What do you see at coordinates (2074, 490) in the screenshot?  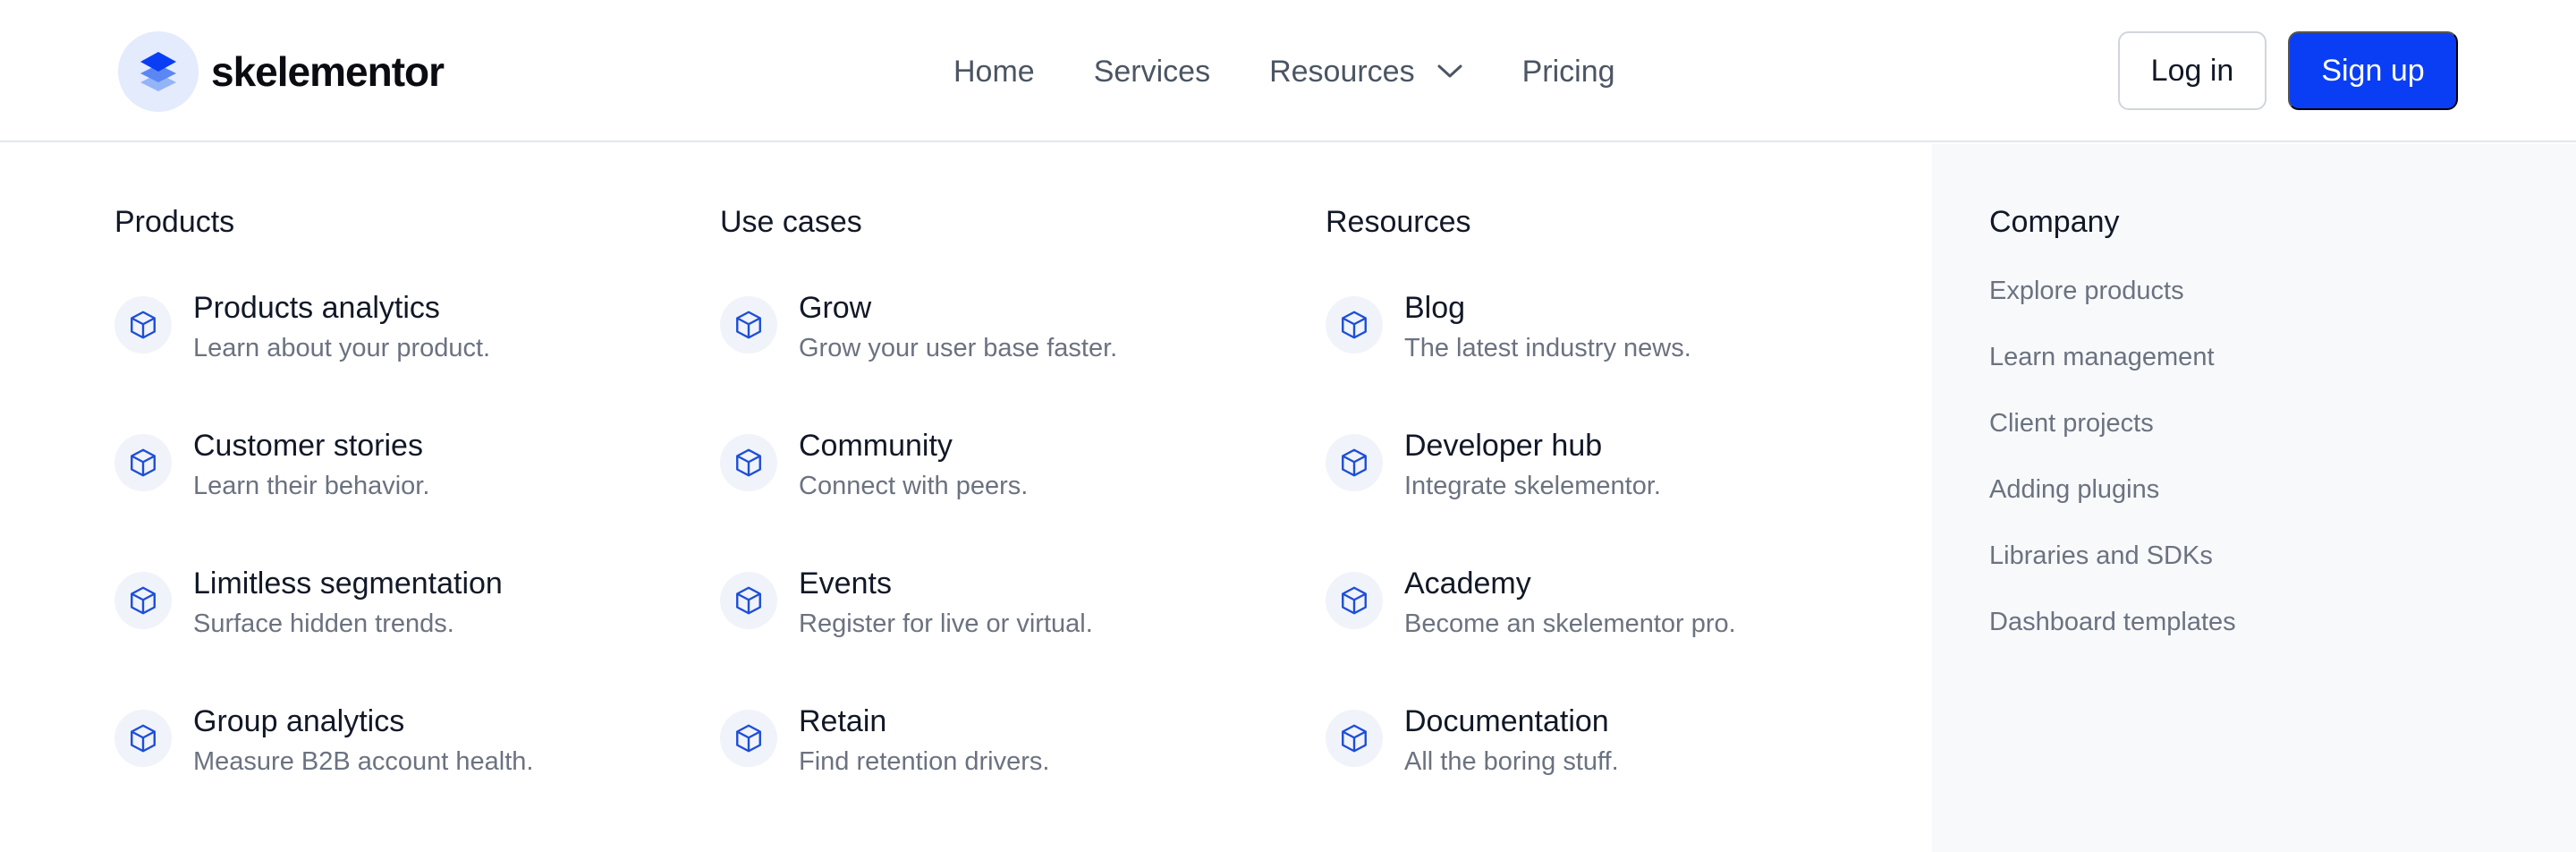 I see `company-link-adding-plugins: Adding plugins` at bounding box center [2074, 490].